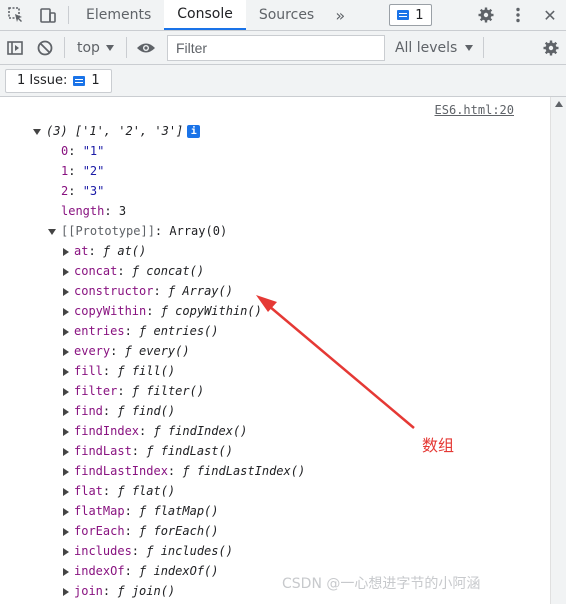 The width and height of the screenshot is (566, 604). I want to click on method-signature: fill(), so click(153, 371).